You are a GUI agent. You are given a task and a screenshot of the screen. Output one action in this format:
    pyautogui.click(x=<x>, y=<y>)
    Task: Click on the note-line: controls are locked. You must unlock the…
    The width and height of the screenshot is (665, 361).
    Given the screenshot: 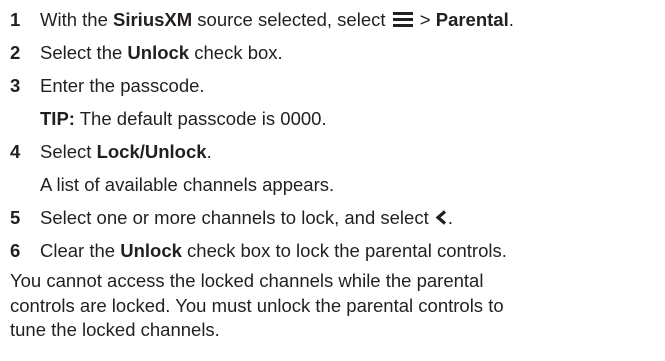 What is the action you would take?
    pyautogui.click(x=257, y=305)
    